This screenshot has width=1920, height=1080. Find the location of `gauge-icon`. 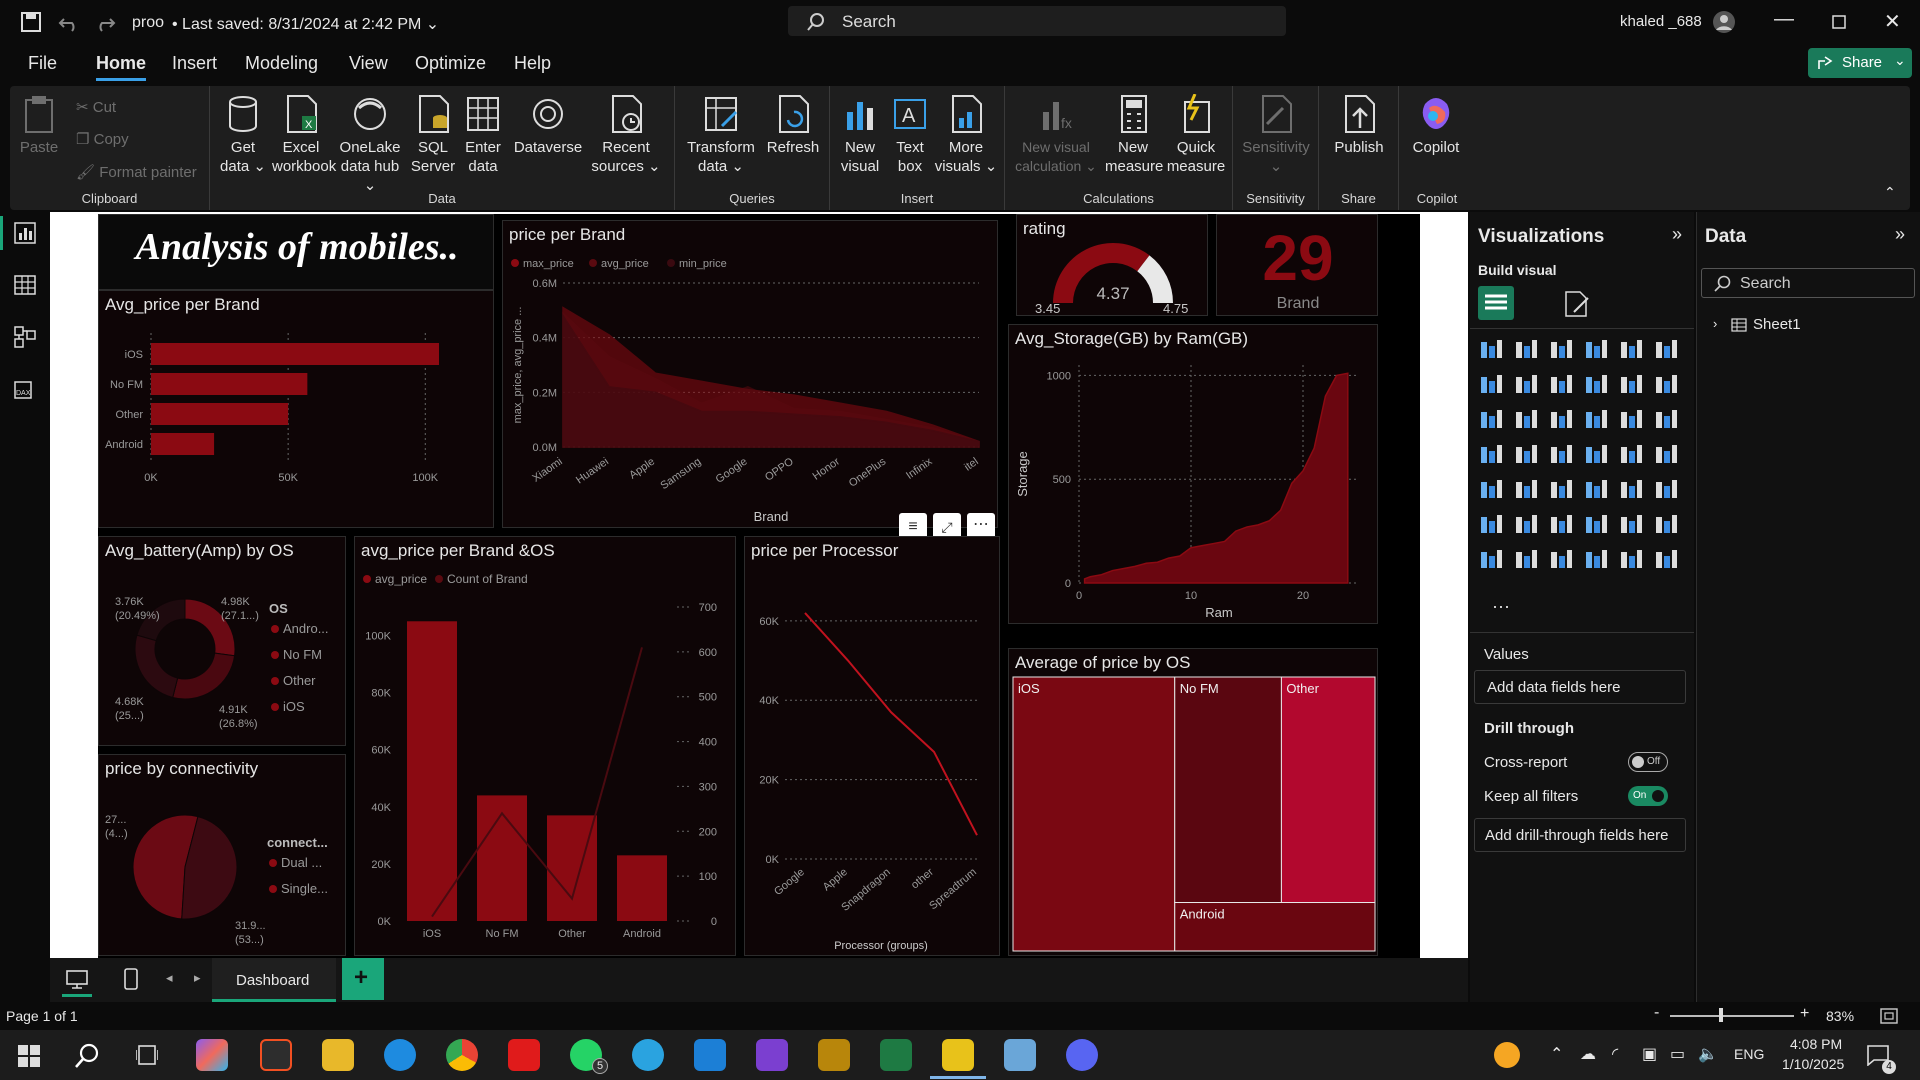

gauge-icon is located at coordinates (1631, 454).